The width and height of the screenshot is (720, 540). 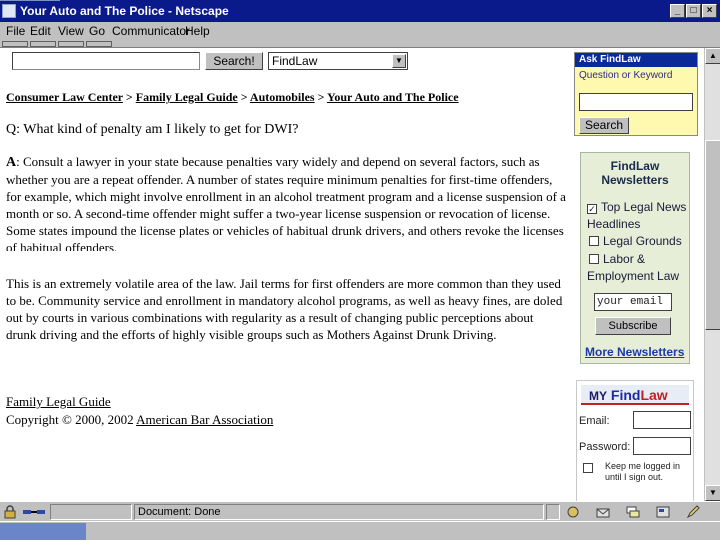 I want to click on answer-label: A, so click(x=11, y=162).